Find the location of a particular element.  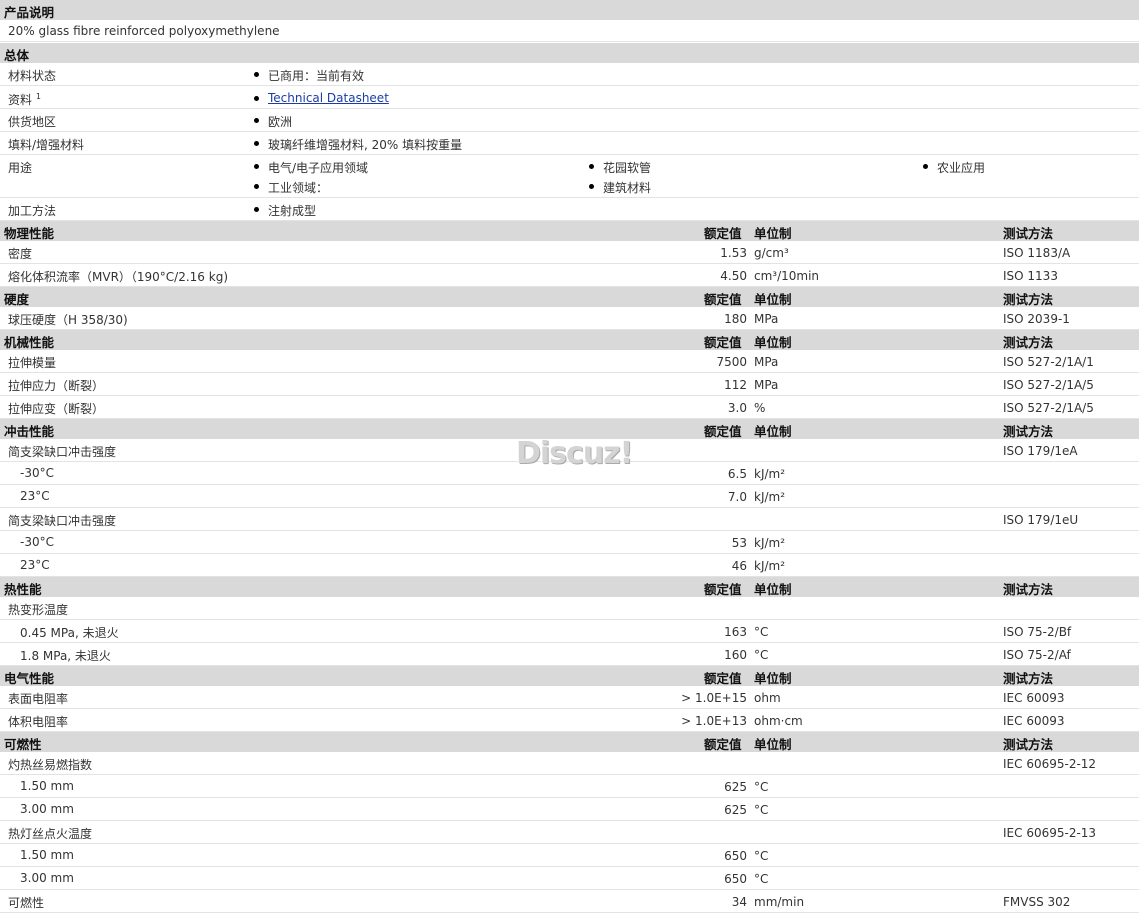

use-item: 电气/电子应用领域 is located at coordinates (318, 168).